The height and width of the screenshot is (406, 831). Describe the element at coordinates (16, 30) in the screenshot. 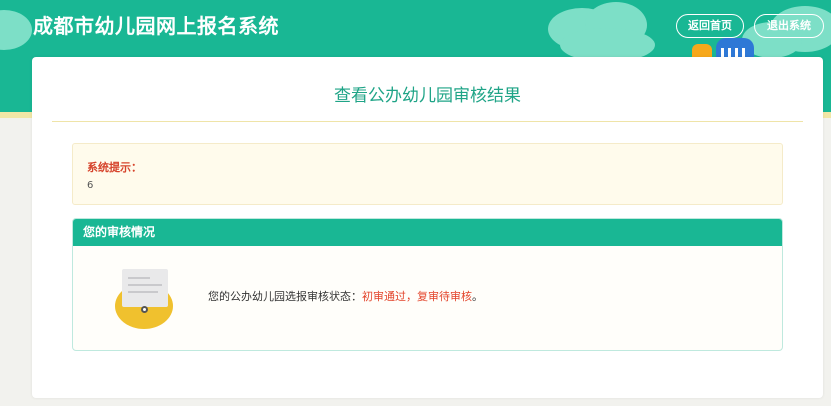

I see `cloud-decoration` at that location.